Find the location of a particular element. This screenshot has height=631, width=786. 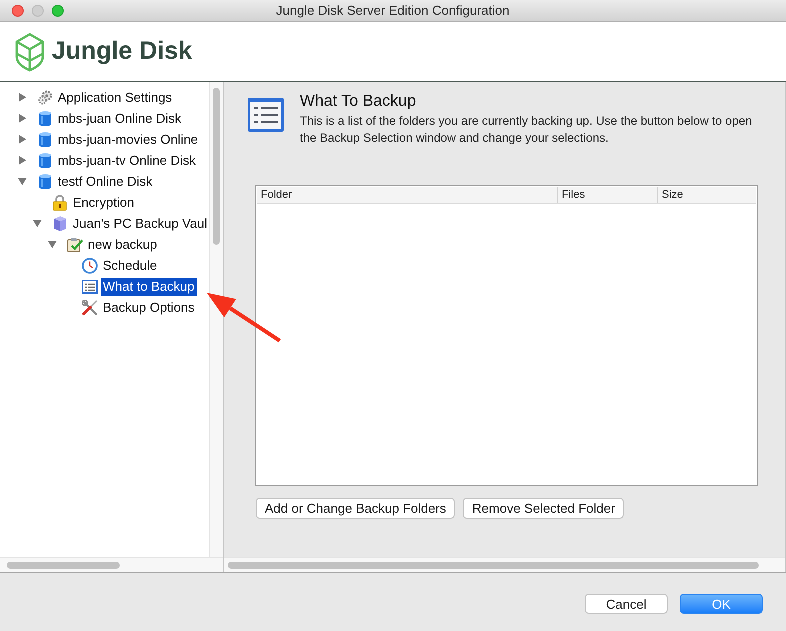

tree-item: Schedule is located at coordinates (130, 265).